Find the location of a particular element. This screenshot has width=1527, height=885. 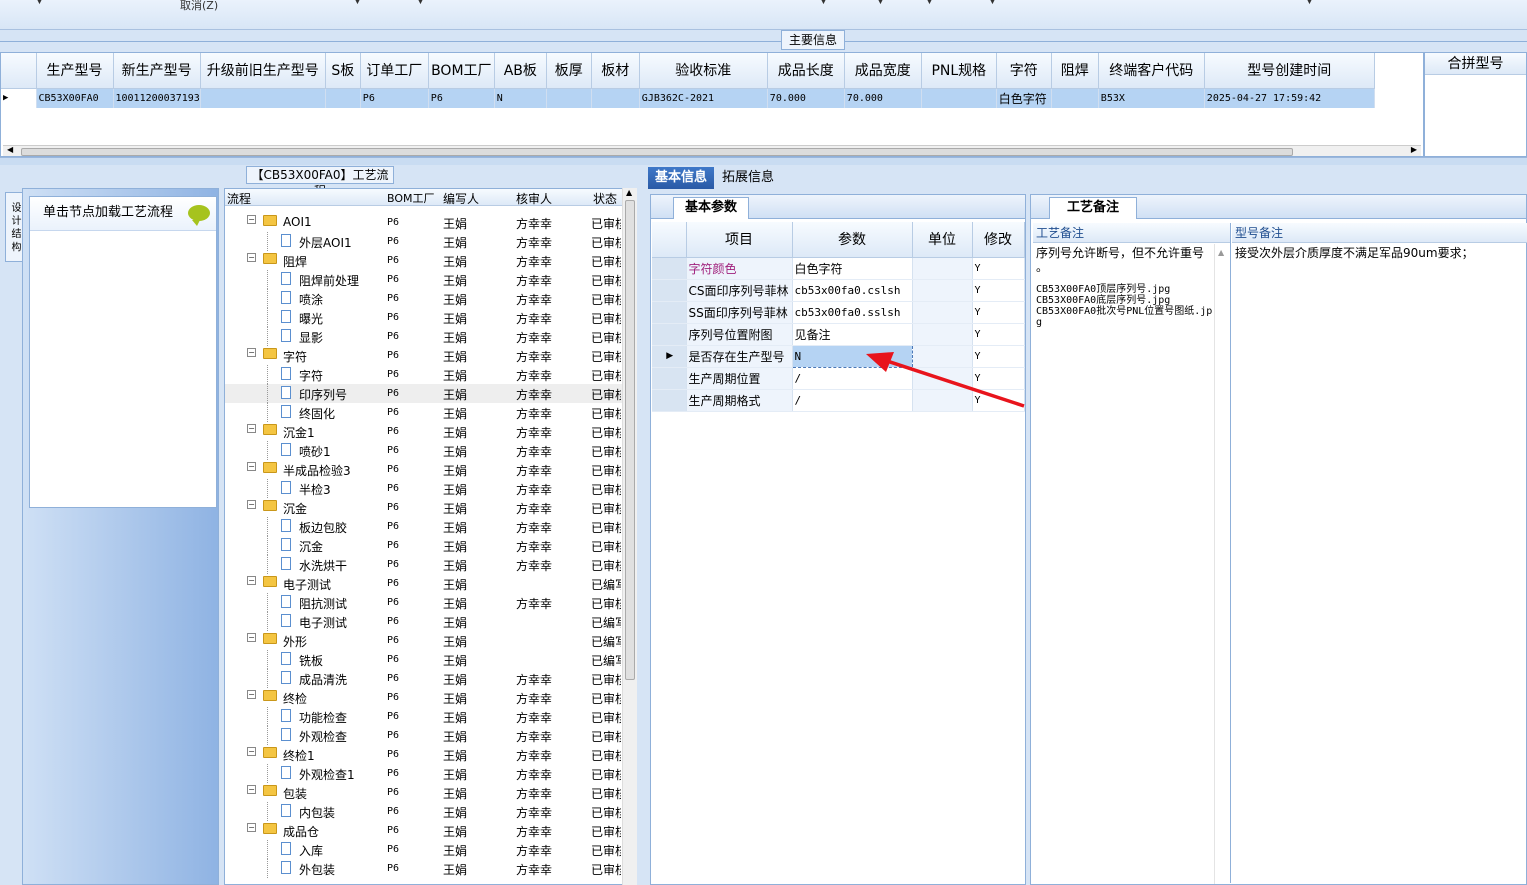

tree-node-label: 沉金1 is located at coordinates (299, 432).